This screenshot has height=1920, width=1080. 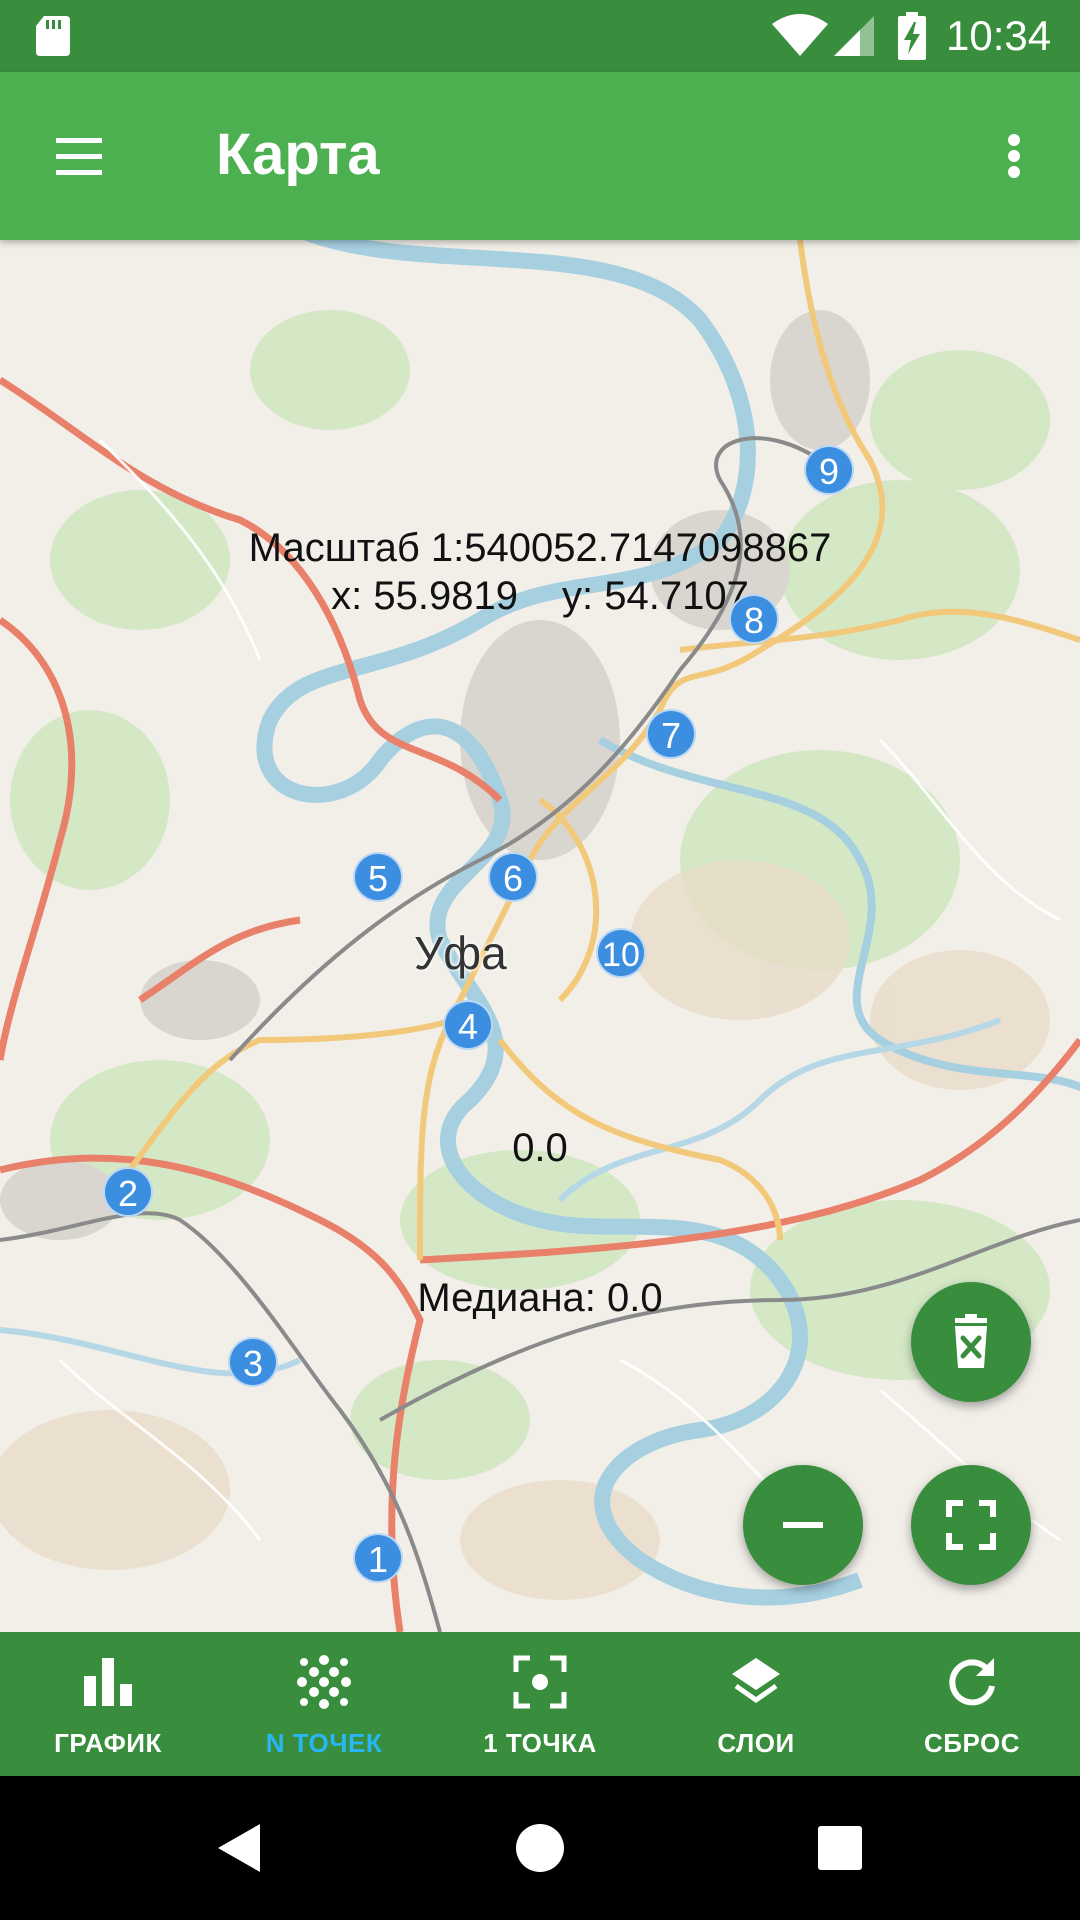 I want to click on home-circle-icon, so click(x=540, y=1848).